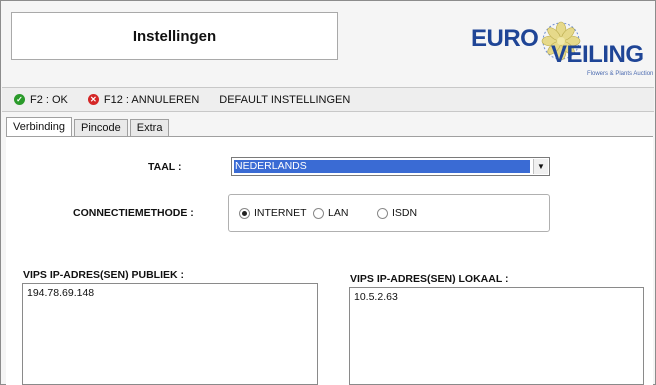 The width and height of the screenshot is (656, 385). I want to click on radio-isdn-dot, so click(382, 213).